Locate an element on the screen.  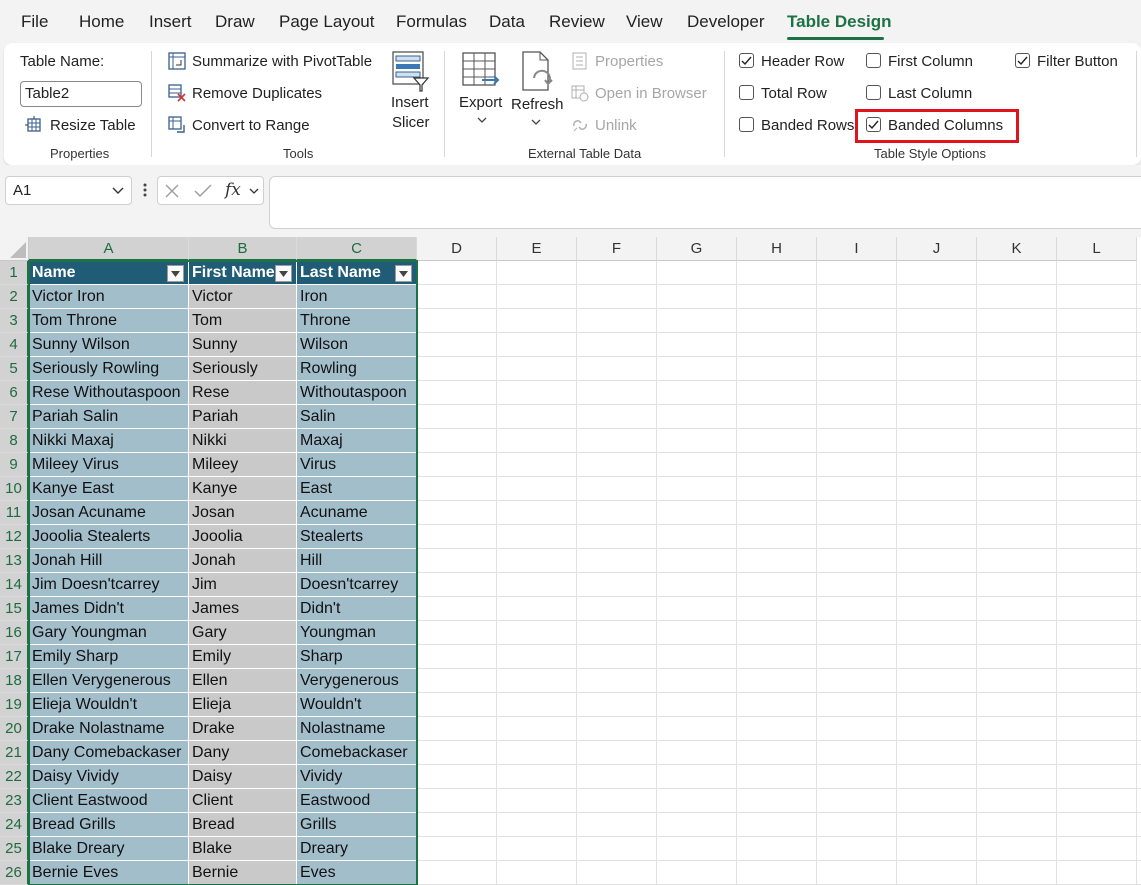
table-cell: Jonah Hill is located at coordinates (109, 561).